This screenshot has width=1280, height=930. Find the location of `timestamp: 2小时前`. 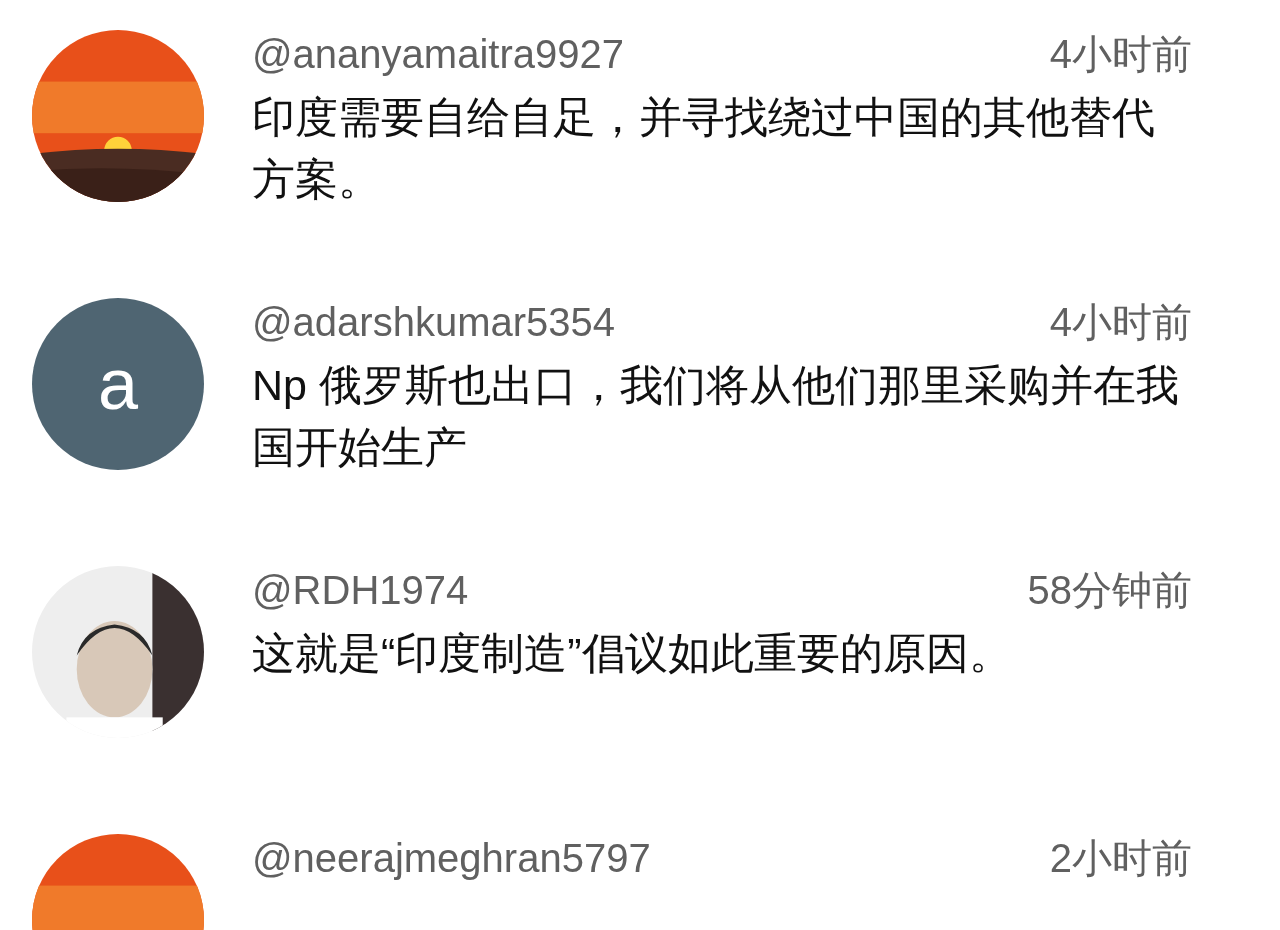

timestamp: 2小时前 is located at coordinates (1120, 858).